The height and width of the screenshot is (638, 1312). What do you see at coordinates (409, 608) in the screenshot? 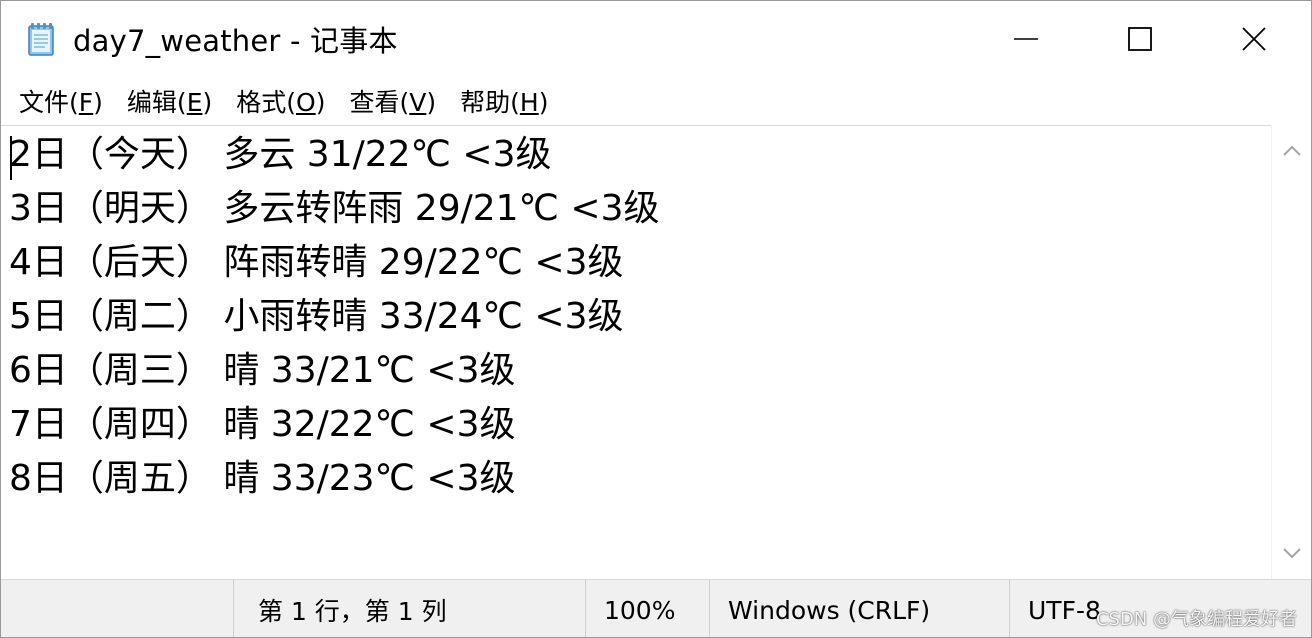
I see `cursor-position: 第 1 行，第 1 列` at bounding box center [409, 608].